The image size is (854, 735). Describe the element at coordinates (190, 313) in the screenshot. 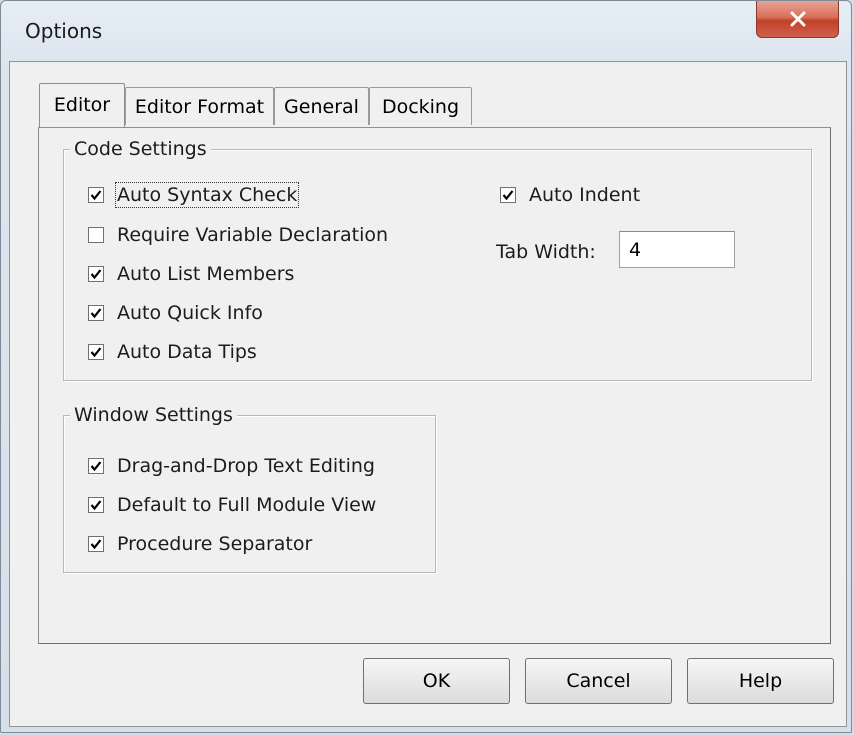

I see `auto-quick-info-label: Auto Quick Info` at that location.